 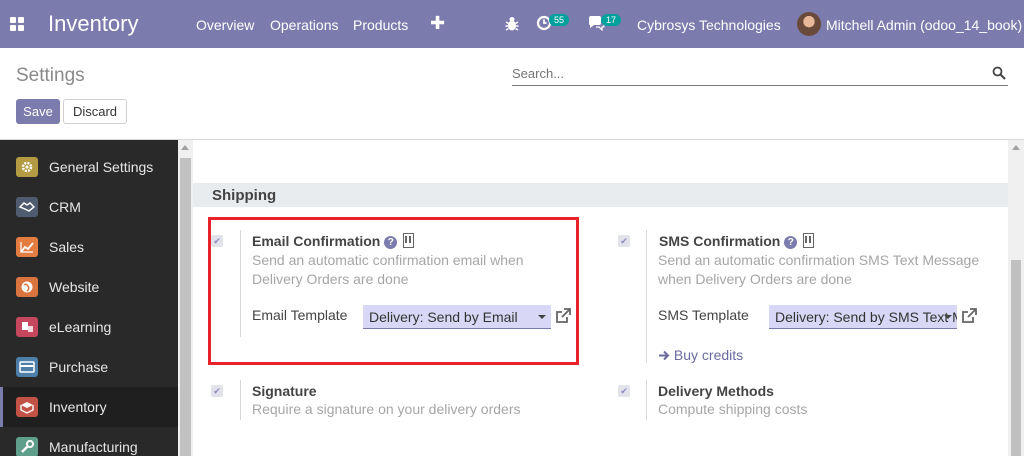 I want to click on company-switcher: Cybrosys Technologies, so click(x=709, y=25).